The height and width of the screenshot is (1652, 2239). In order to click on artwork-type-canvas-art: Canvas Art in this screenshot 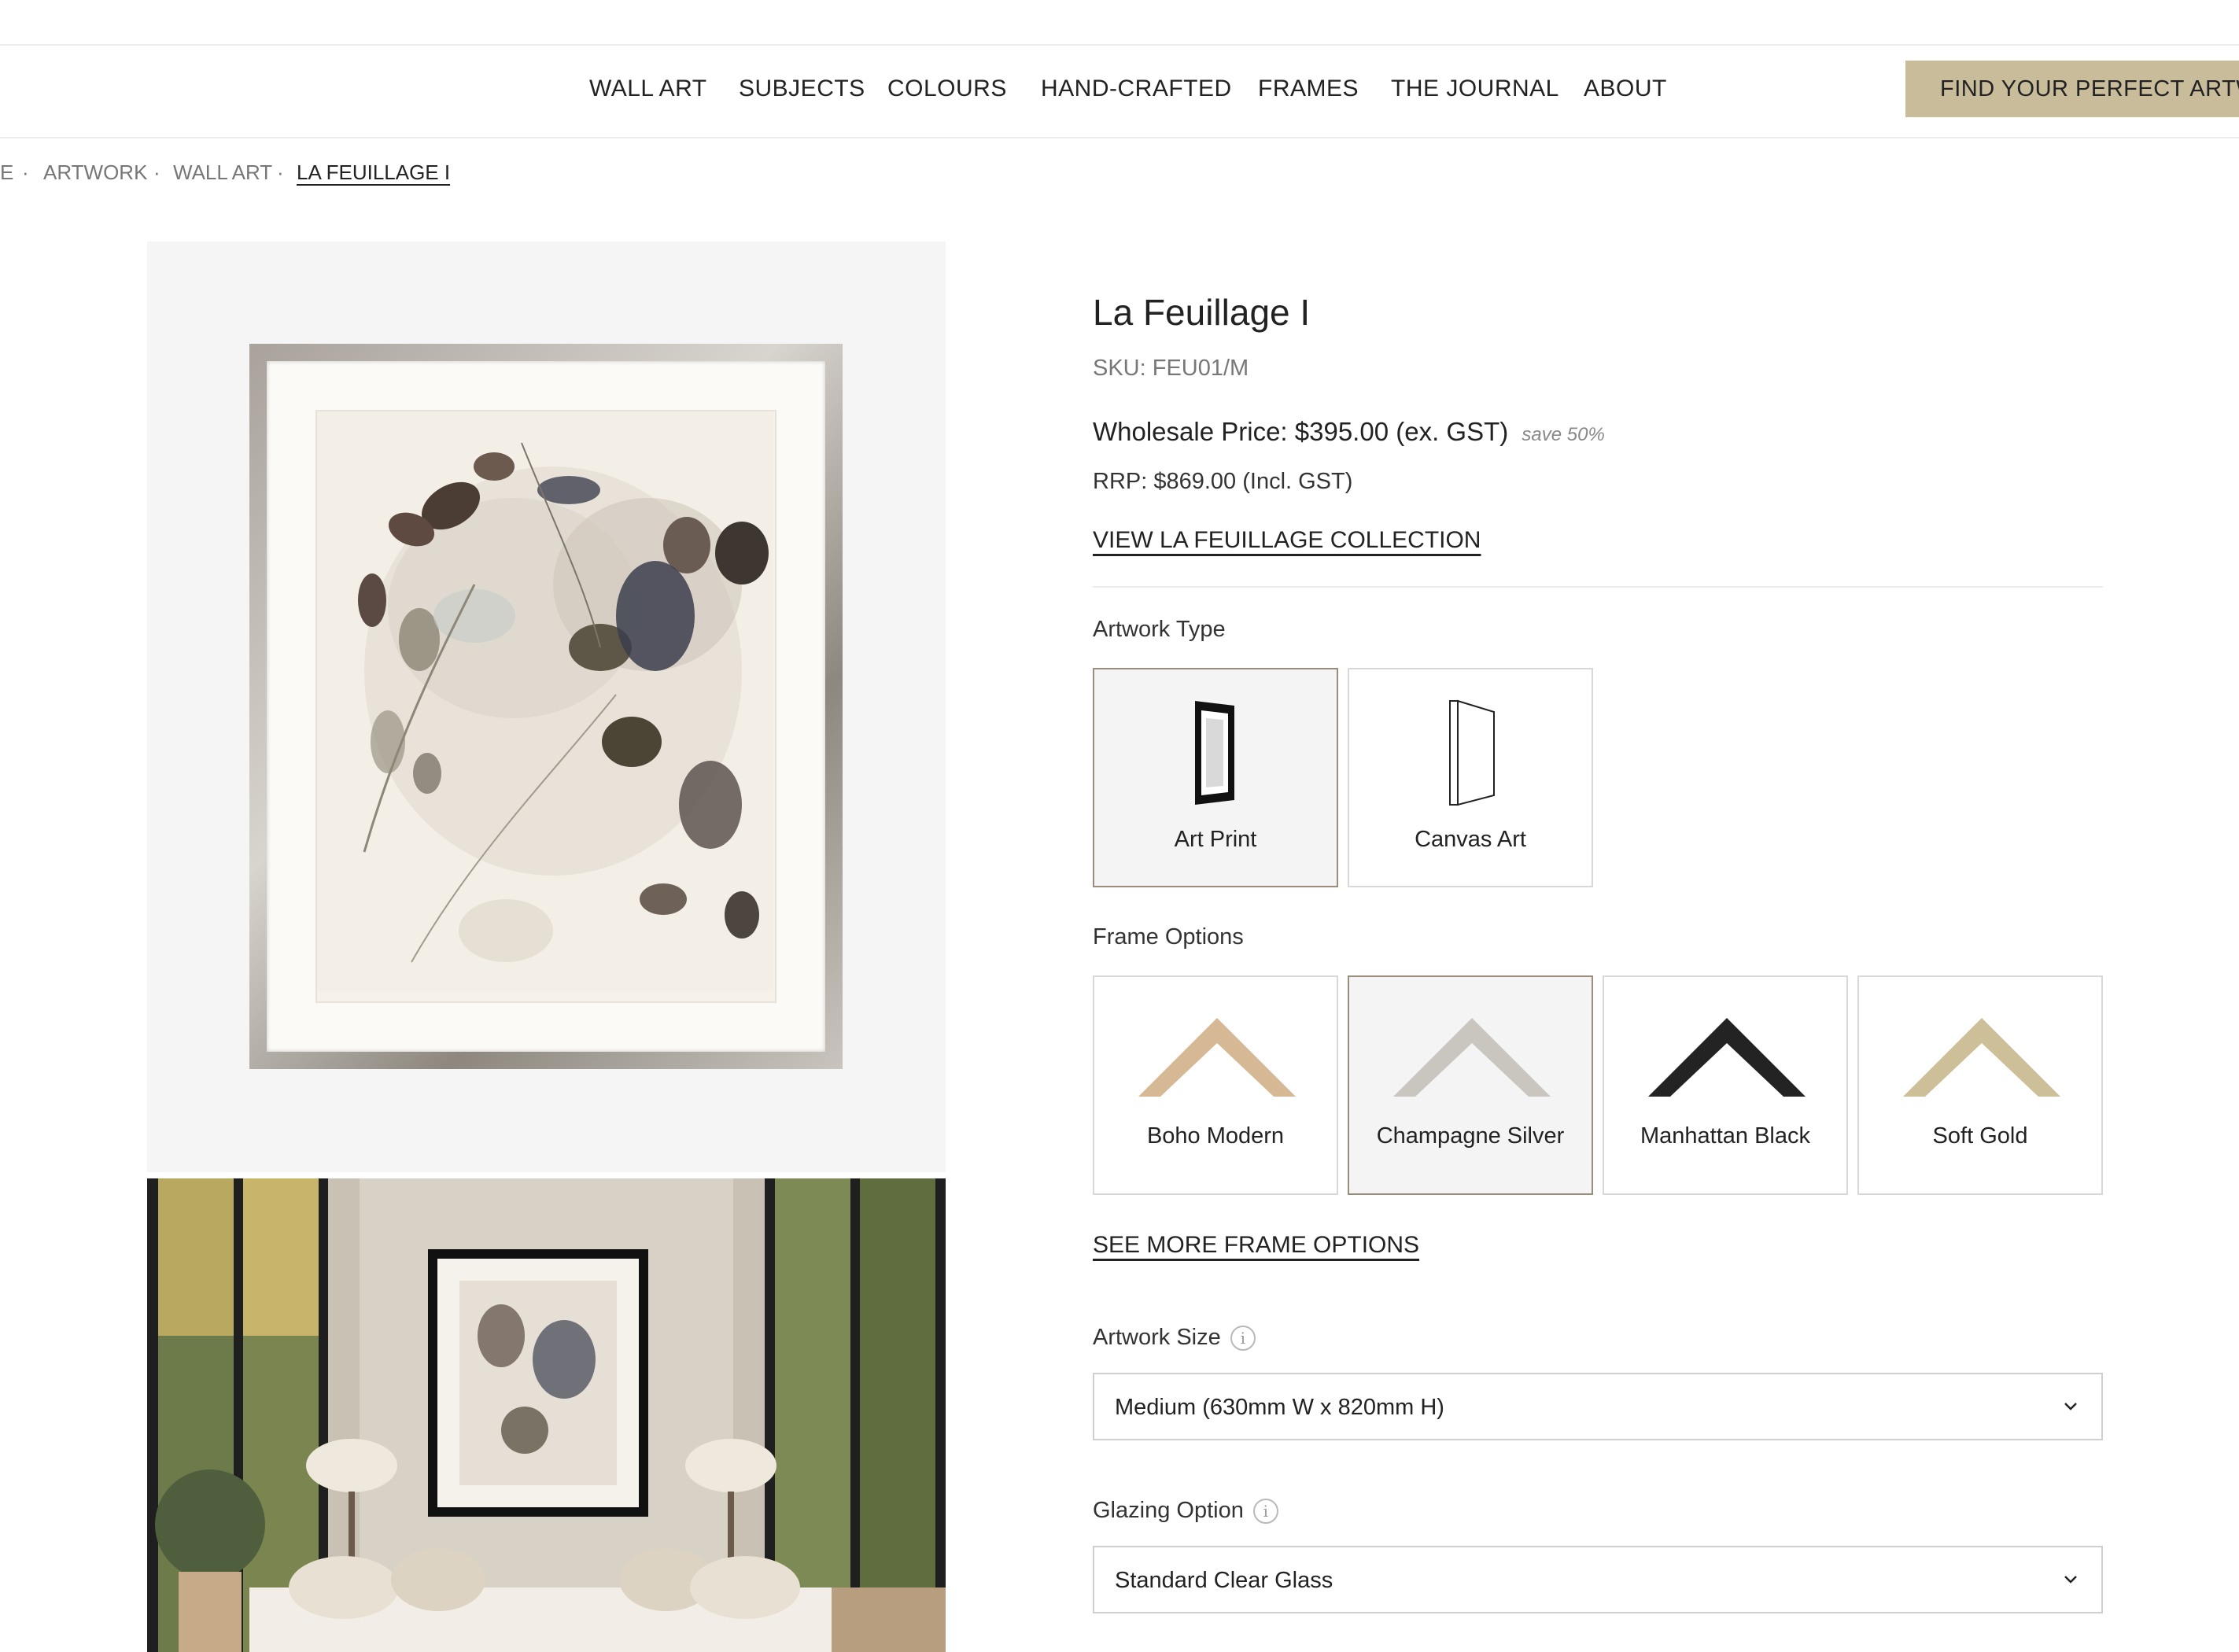, I will do `click(1470, 777)`.